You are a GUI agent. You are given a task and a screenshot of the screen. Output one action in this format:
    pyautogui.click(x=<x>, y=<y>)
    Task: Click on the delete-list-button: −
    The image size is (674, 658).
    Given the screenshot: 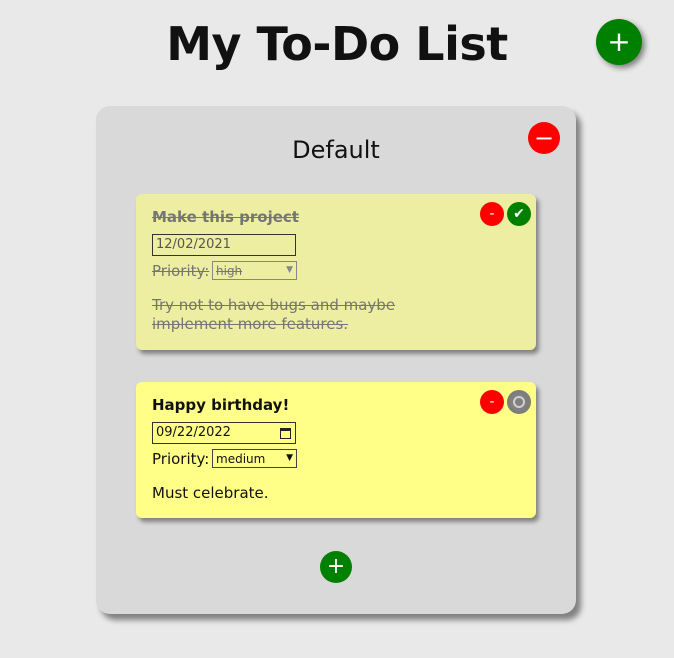 What is the action you would take?
    pyautogui.click(x=544, y=138)
    